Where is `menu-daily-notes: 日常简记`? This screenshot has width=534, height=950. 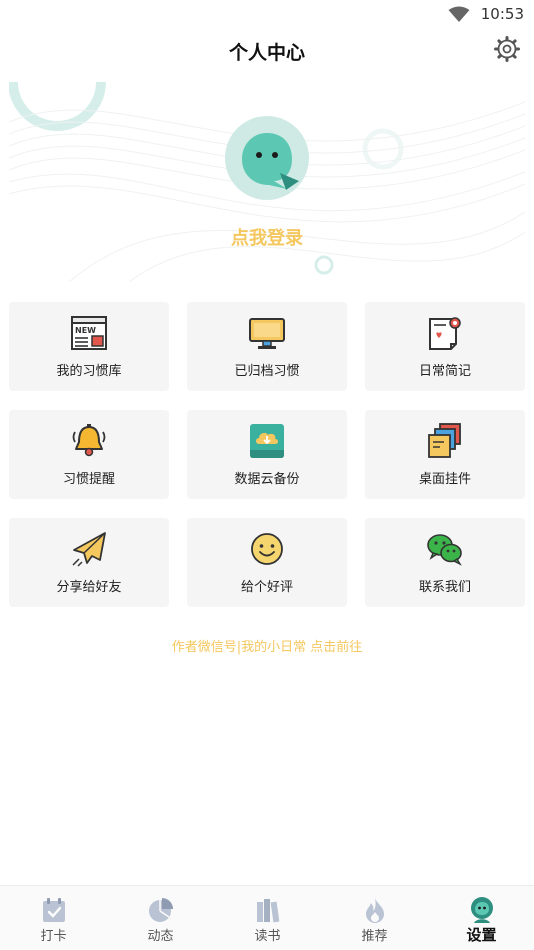 menu-daily-notes: 日常简记 is located at coordinates (445, 346).